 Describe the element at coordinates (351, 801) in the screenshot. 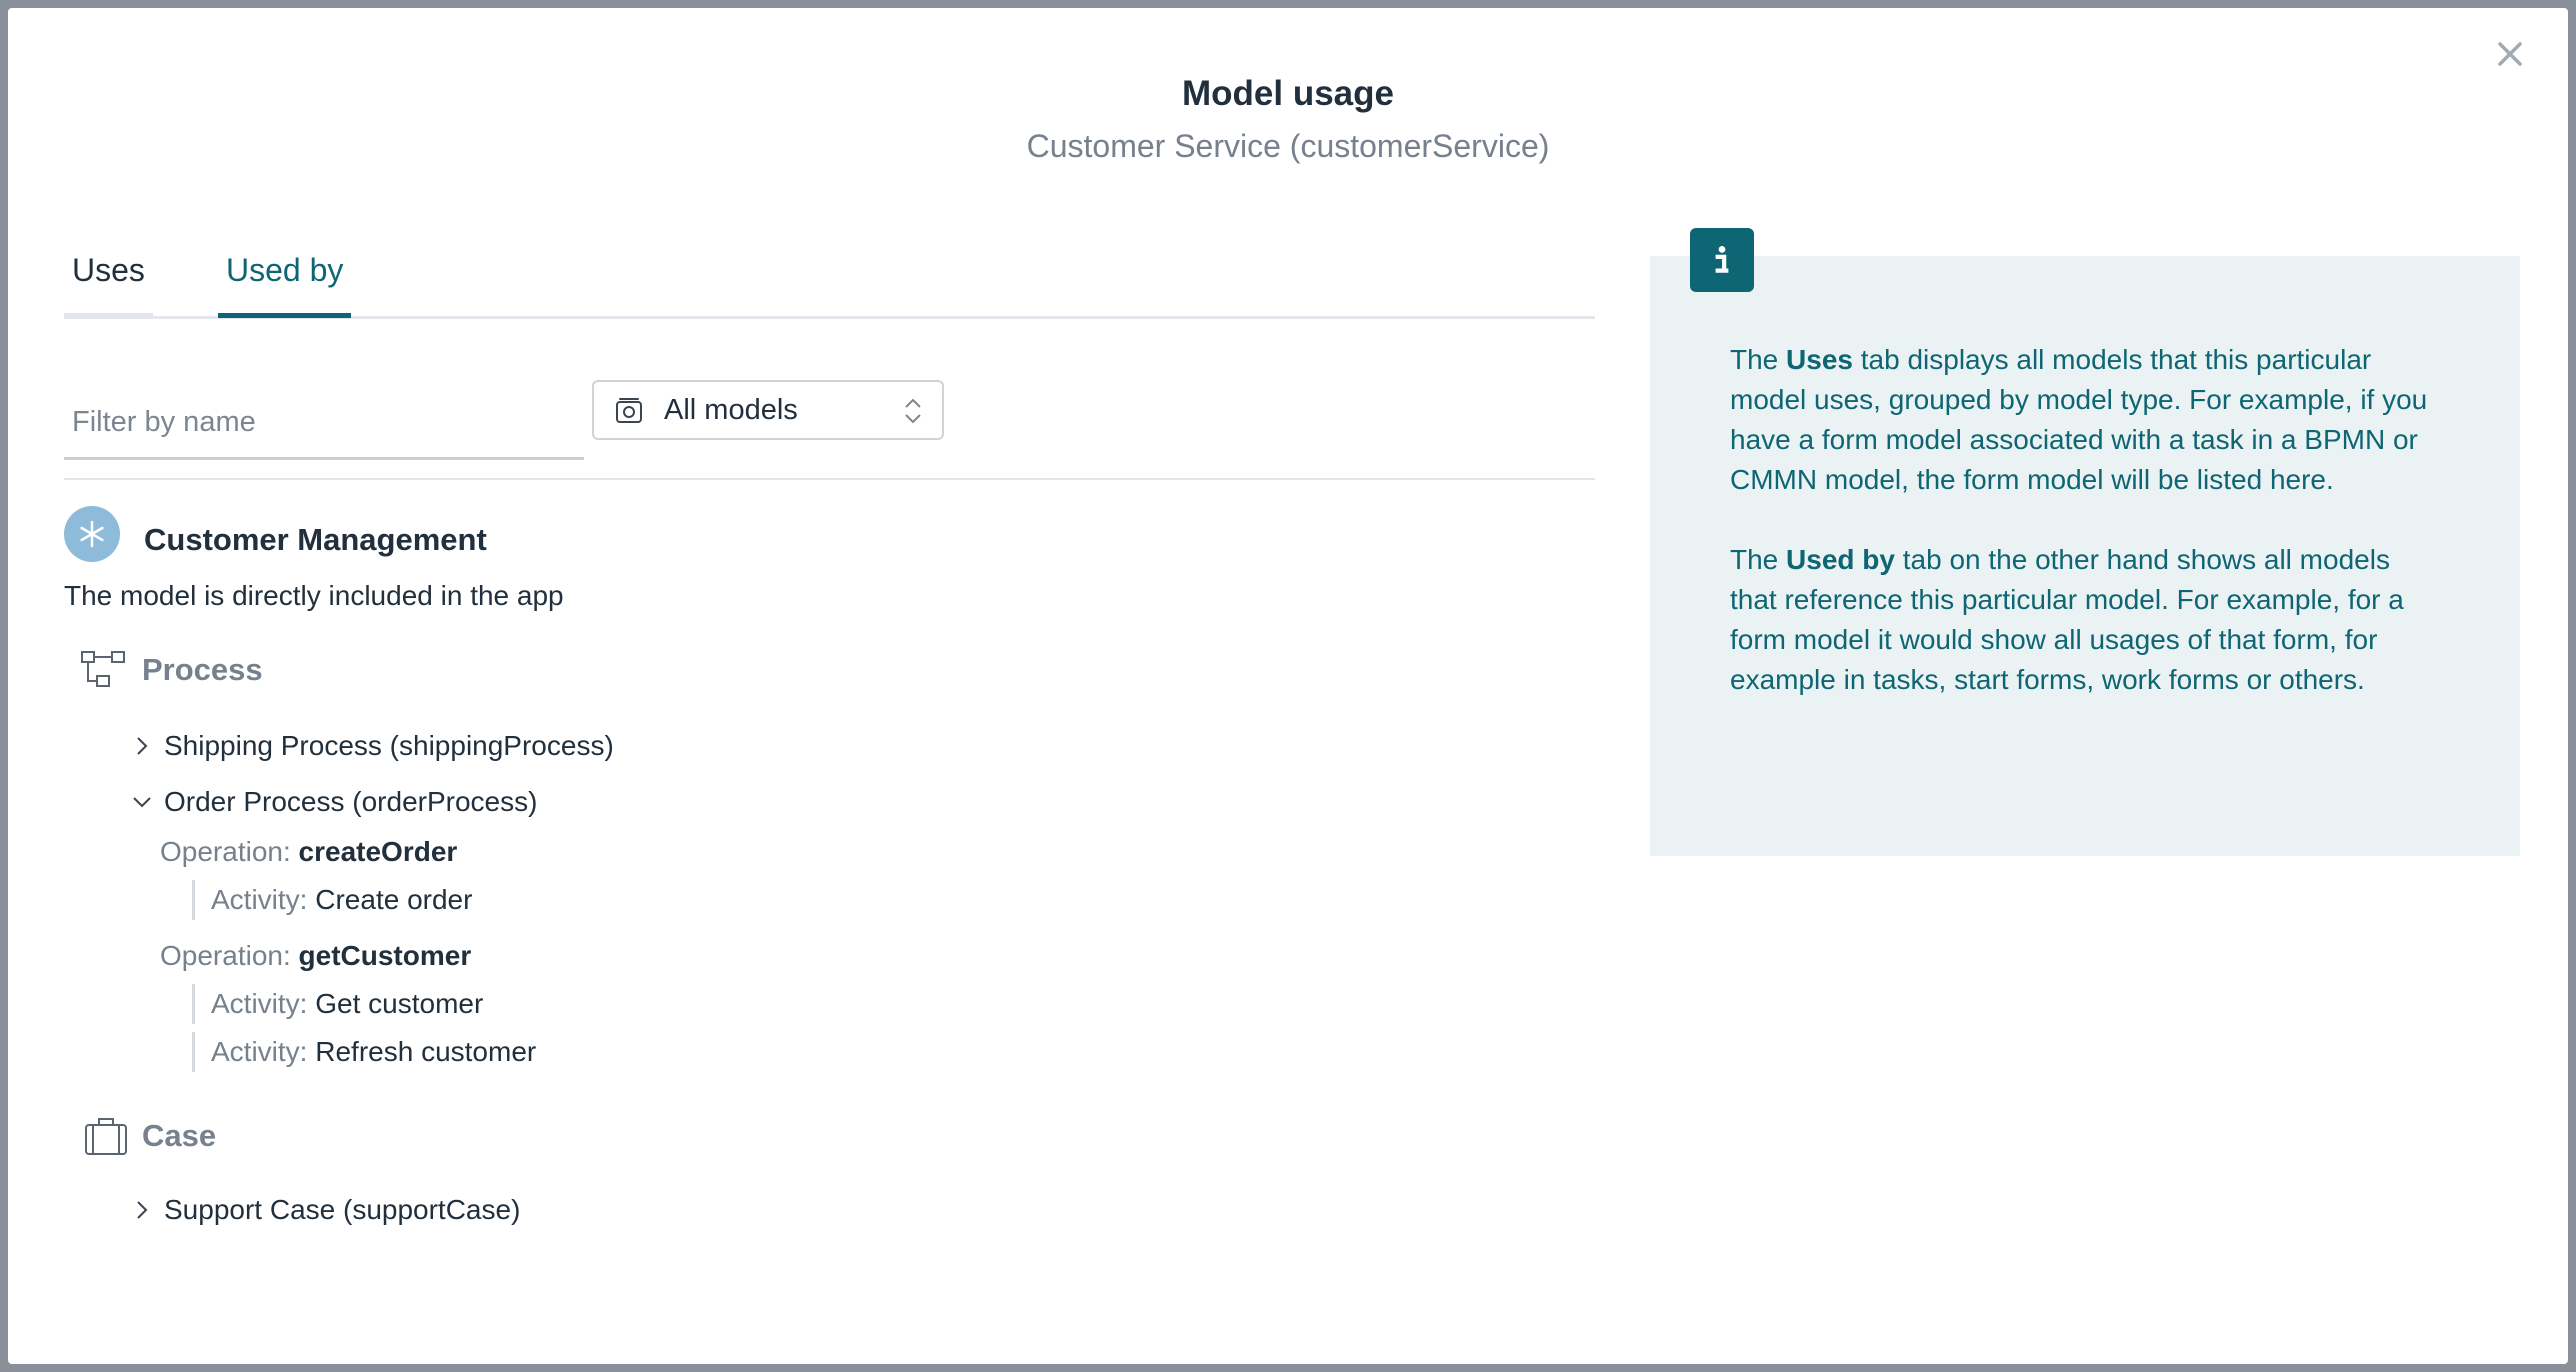

I see `tree-item-label: Order Process (orderProcess)` at that location.